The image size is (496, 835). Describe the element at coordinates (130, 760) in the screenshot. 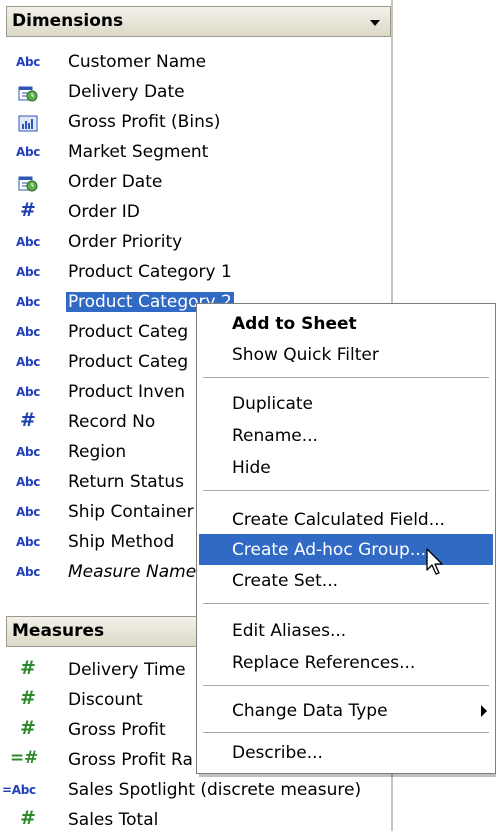

I see `field-label: Gross Profit Ra` at that location.